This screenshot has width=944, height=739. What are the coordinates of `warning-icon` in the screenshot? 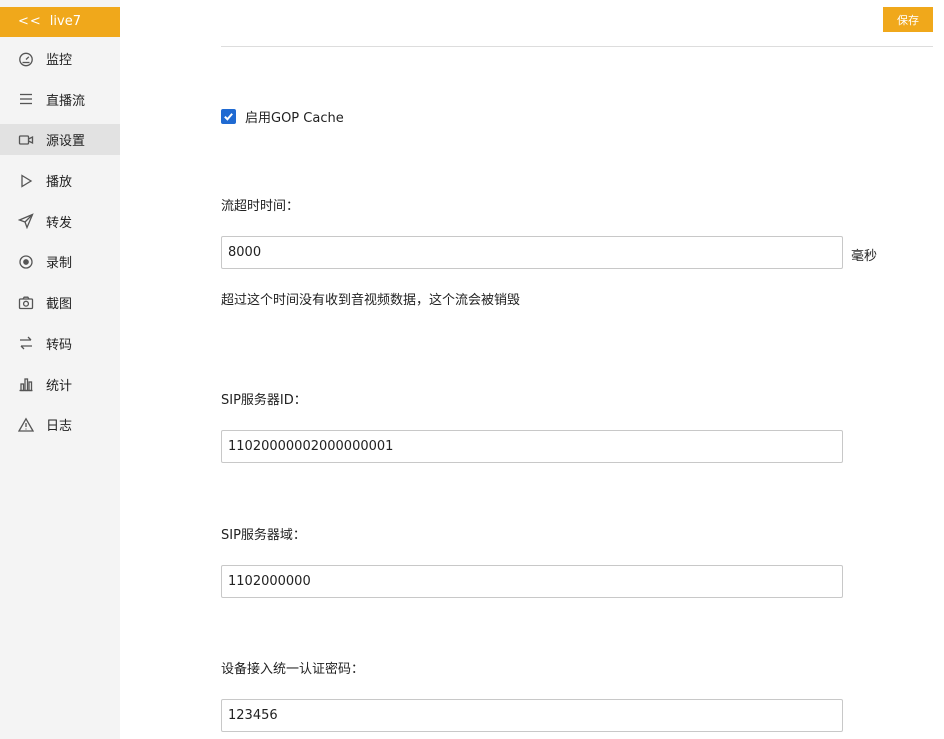 It's located at (26, 425).